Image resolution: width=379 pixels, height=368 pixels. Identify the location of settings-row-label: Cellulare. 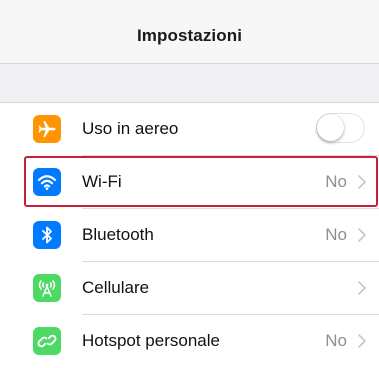
(116, 287).